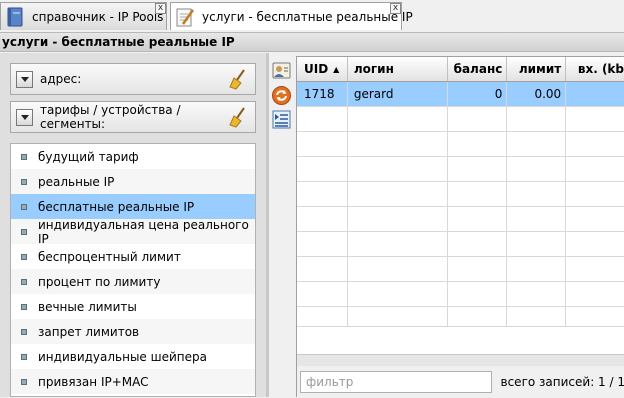 The width and height of the screenshot is (624, 398). I want to click on tab-free-real-ip: услуги - бесплатные реальные IP x, so click(291, 16).